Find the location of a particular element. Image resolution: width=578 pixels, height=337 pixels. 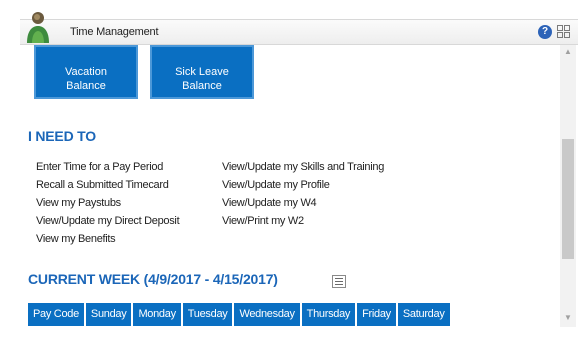

link-view-paystubs: View my Paystubs is located at coordinates (107, 203).